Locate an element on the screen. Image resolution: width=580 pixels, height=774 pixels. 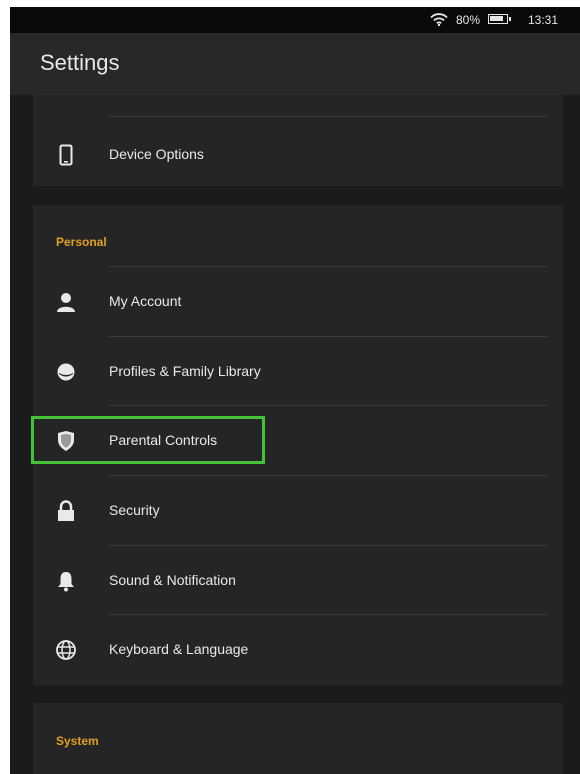
app-bar: Settings is located at coordinates (295, 64).